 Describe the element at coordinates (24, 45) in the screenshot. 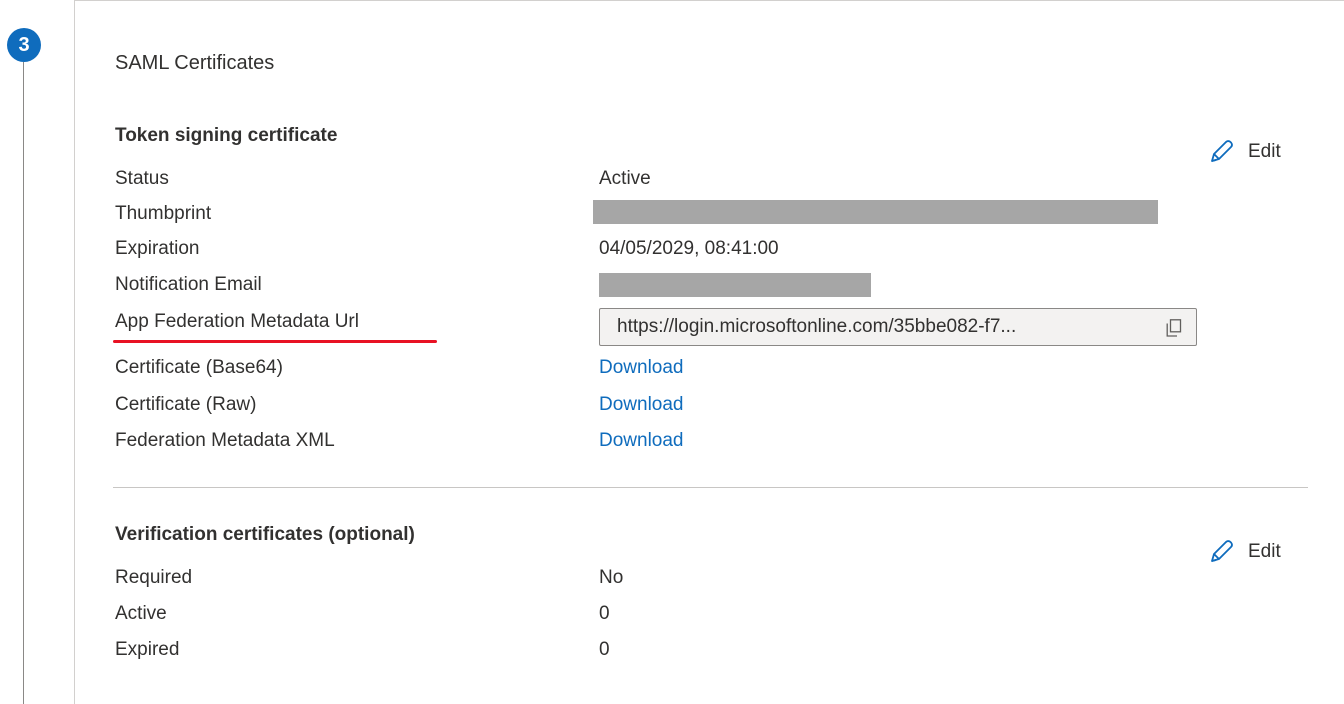

I see `step-number-badge: 3` at that location.